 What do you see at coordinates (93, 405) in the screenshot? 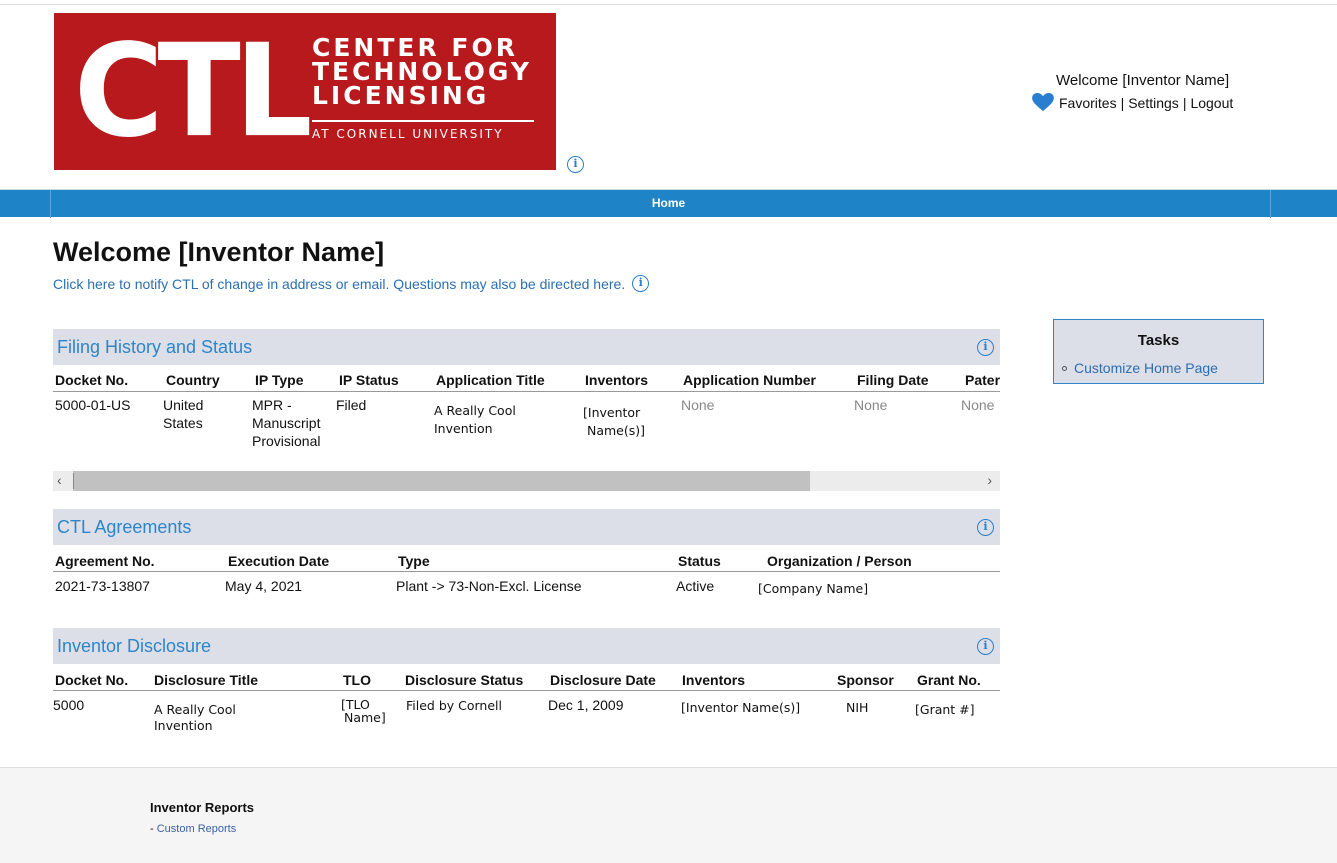
I see `cell-docket: 5000-01-US` at bounding box center [93, 405].